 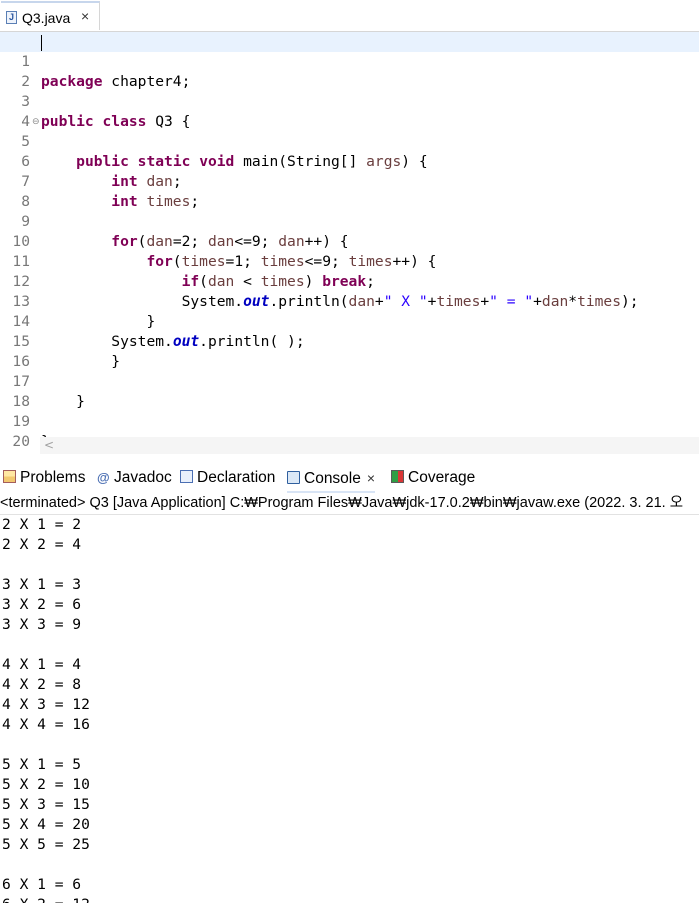 I want to click on at-sign-icon: @, so click(x=103, y=477).